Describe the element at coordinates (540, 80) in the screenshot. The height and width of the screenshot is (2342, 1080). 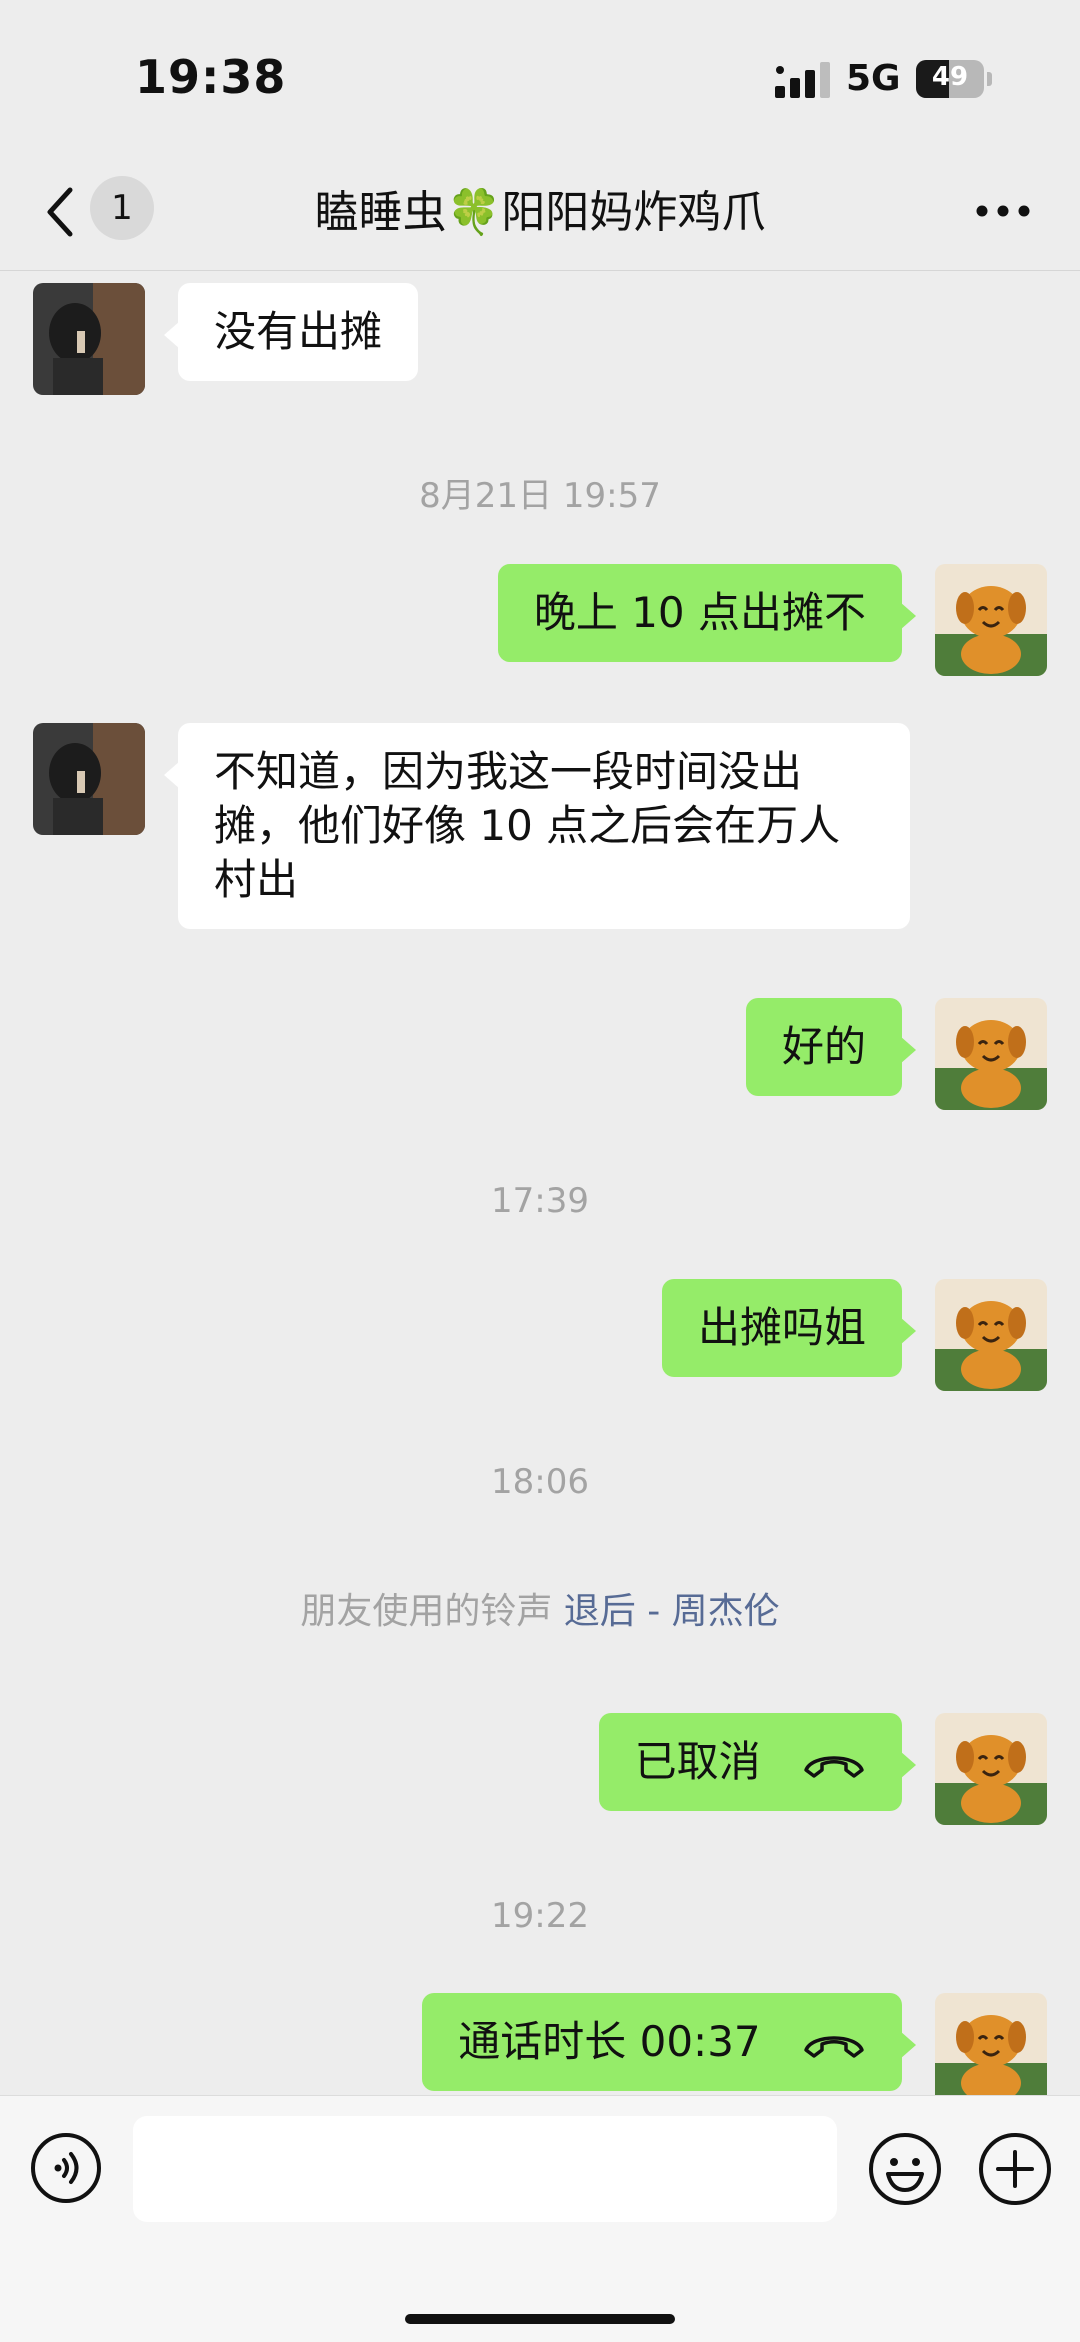
I see `status-bar: 19:38 5G 49` at that location.